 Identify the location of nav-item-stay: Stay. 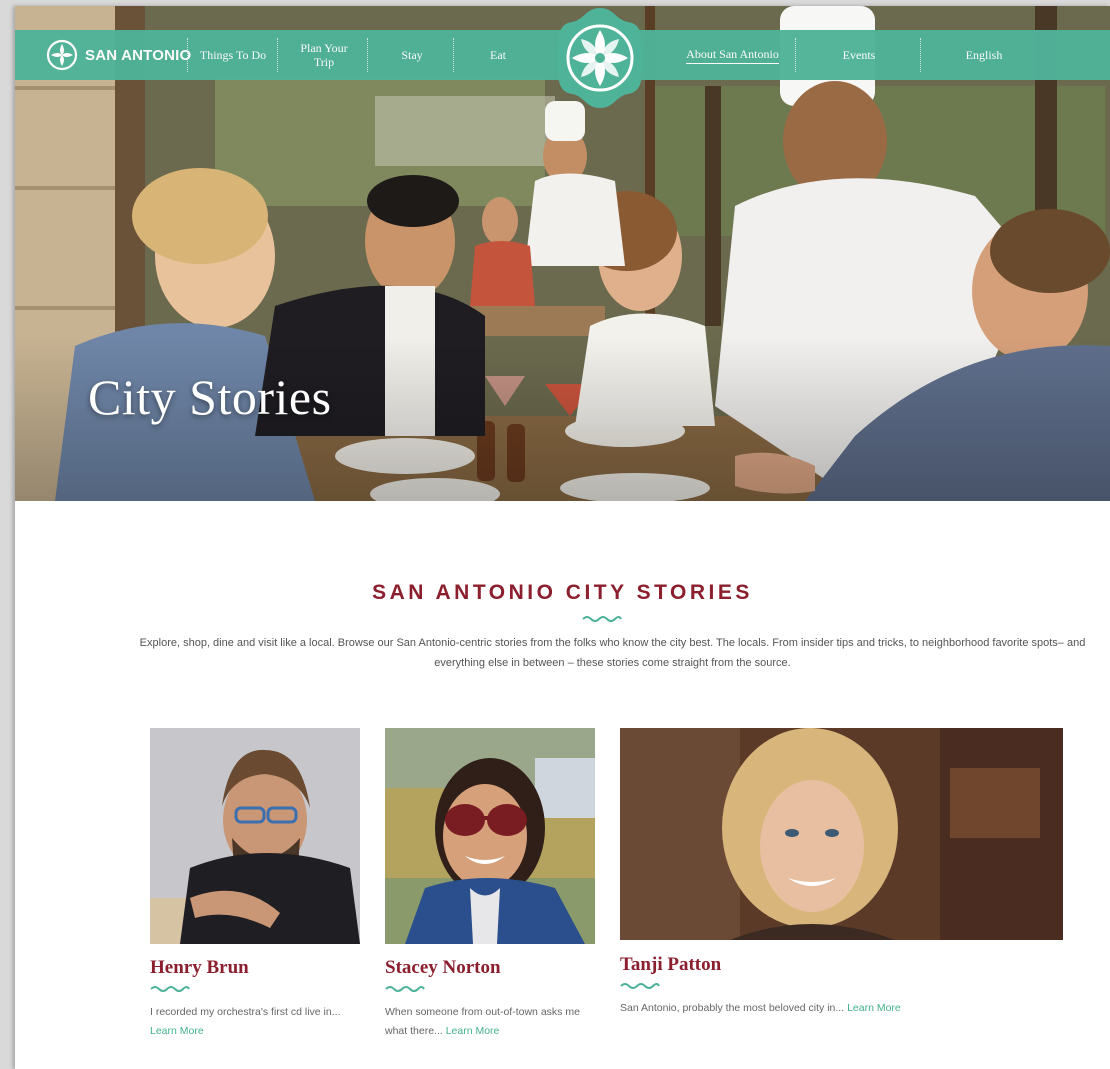
(412, 55).